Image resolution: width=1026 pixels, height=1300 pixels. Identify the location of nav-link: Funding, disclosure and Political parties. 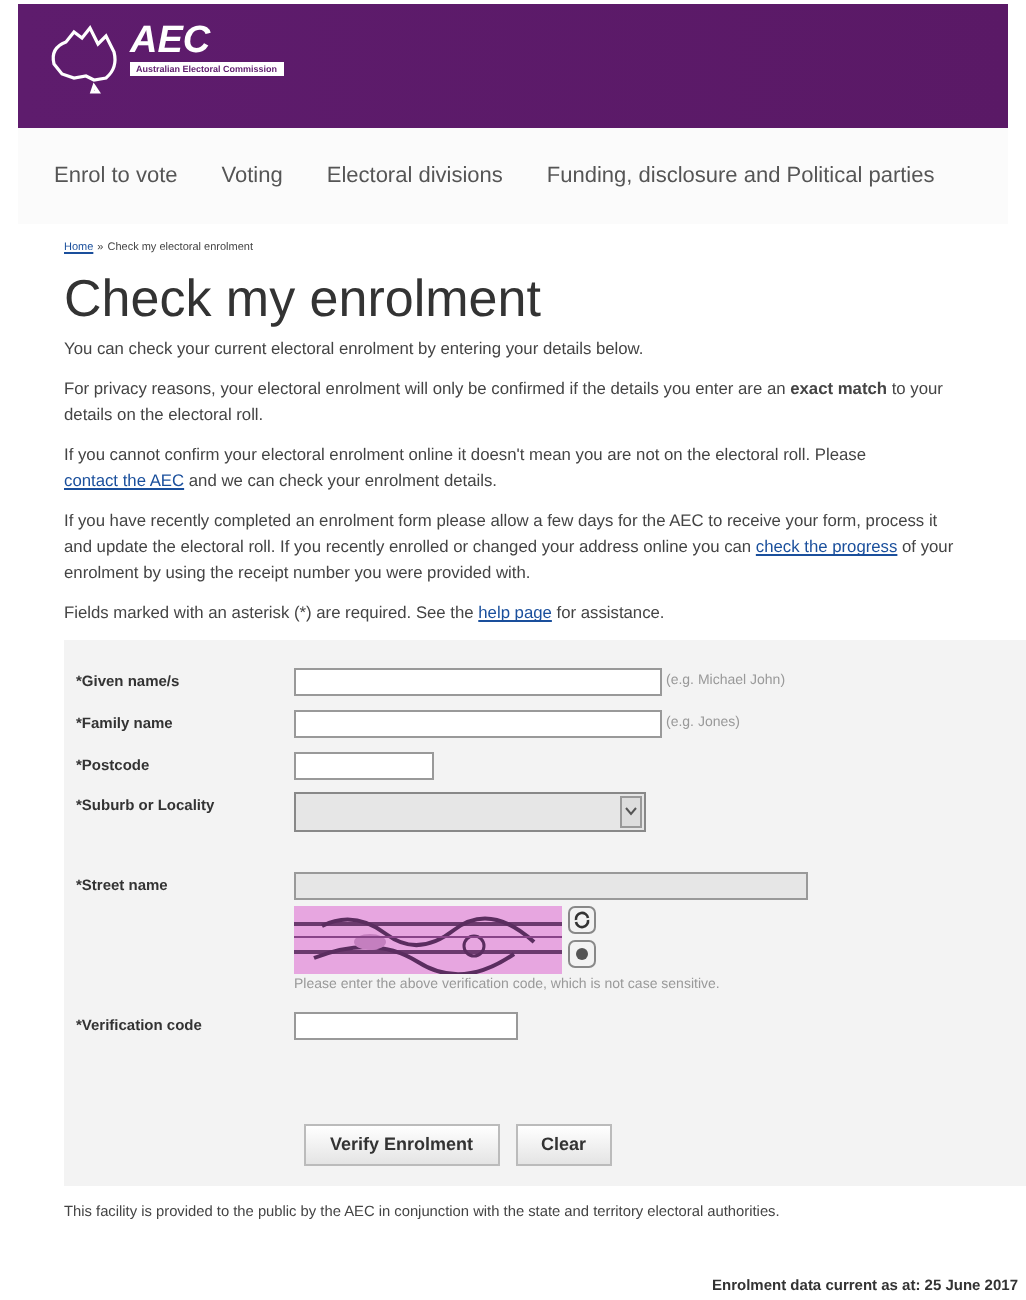
(740, 176).